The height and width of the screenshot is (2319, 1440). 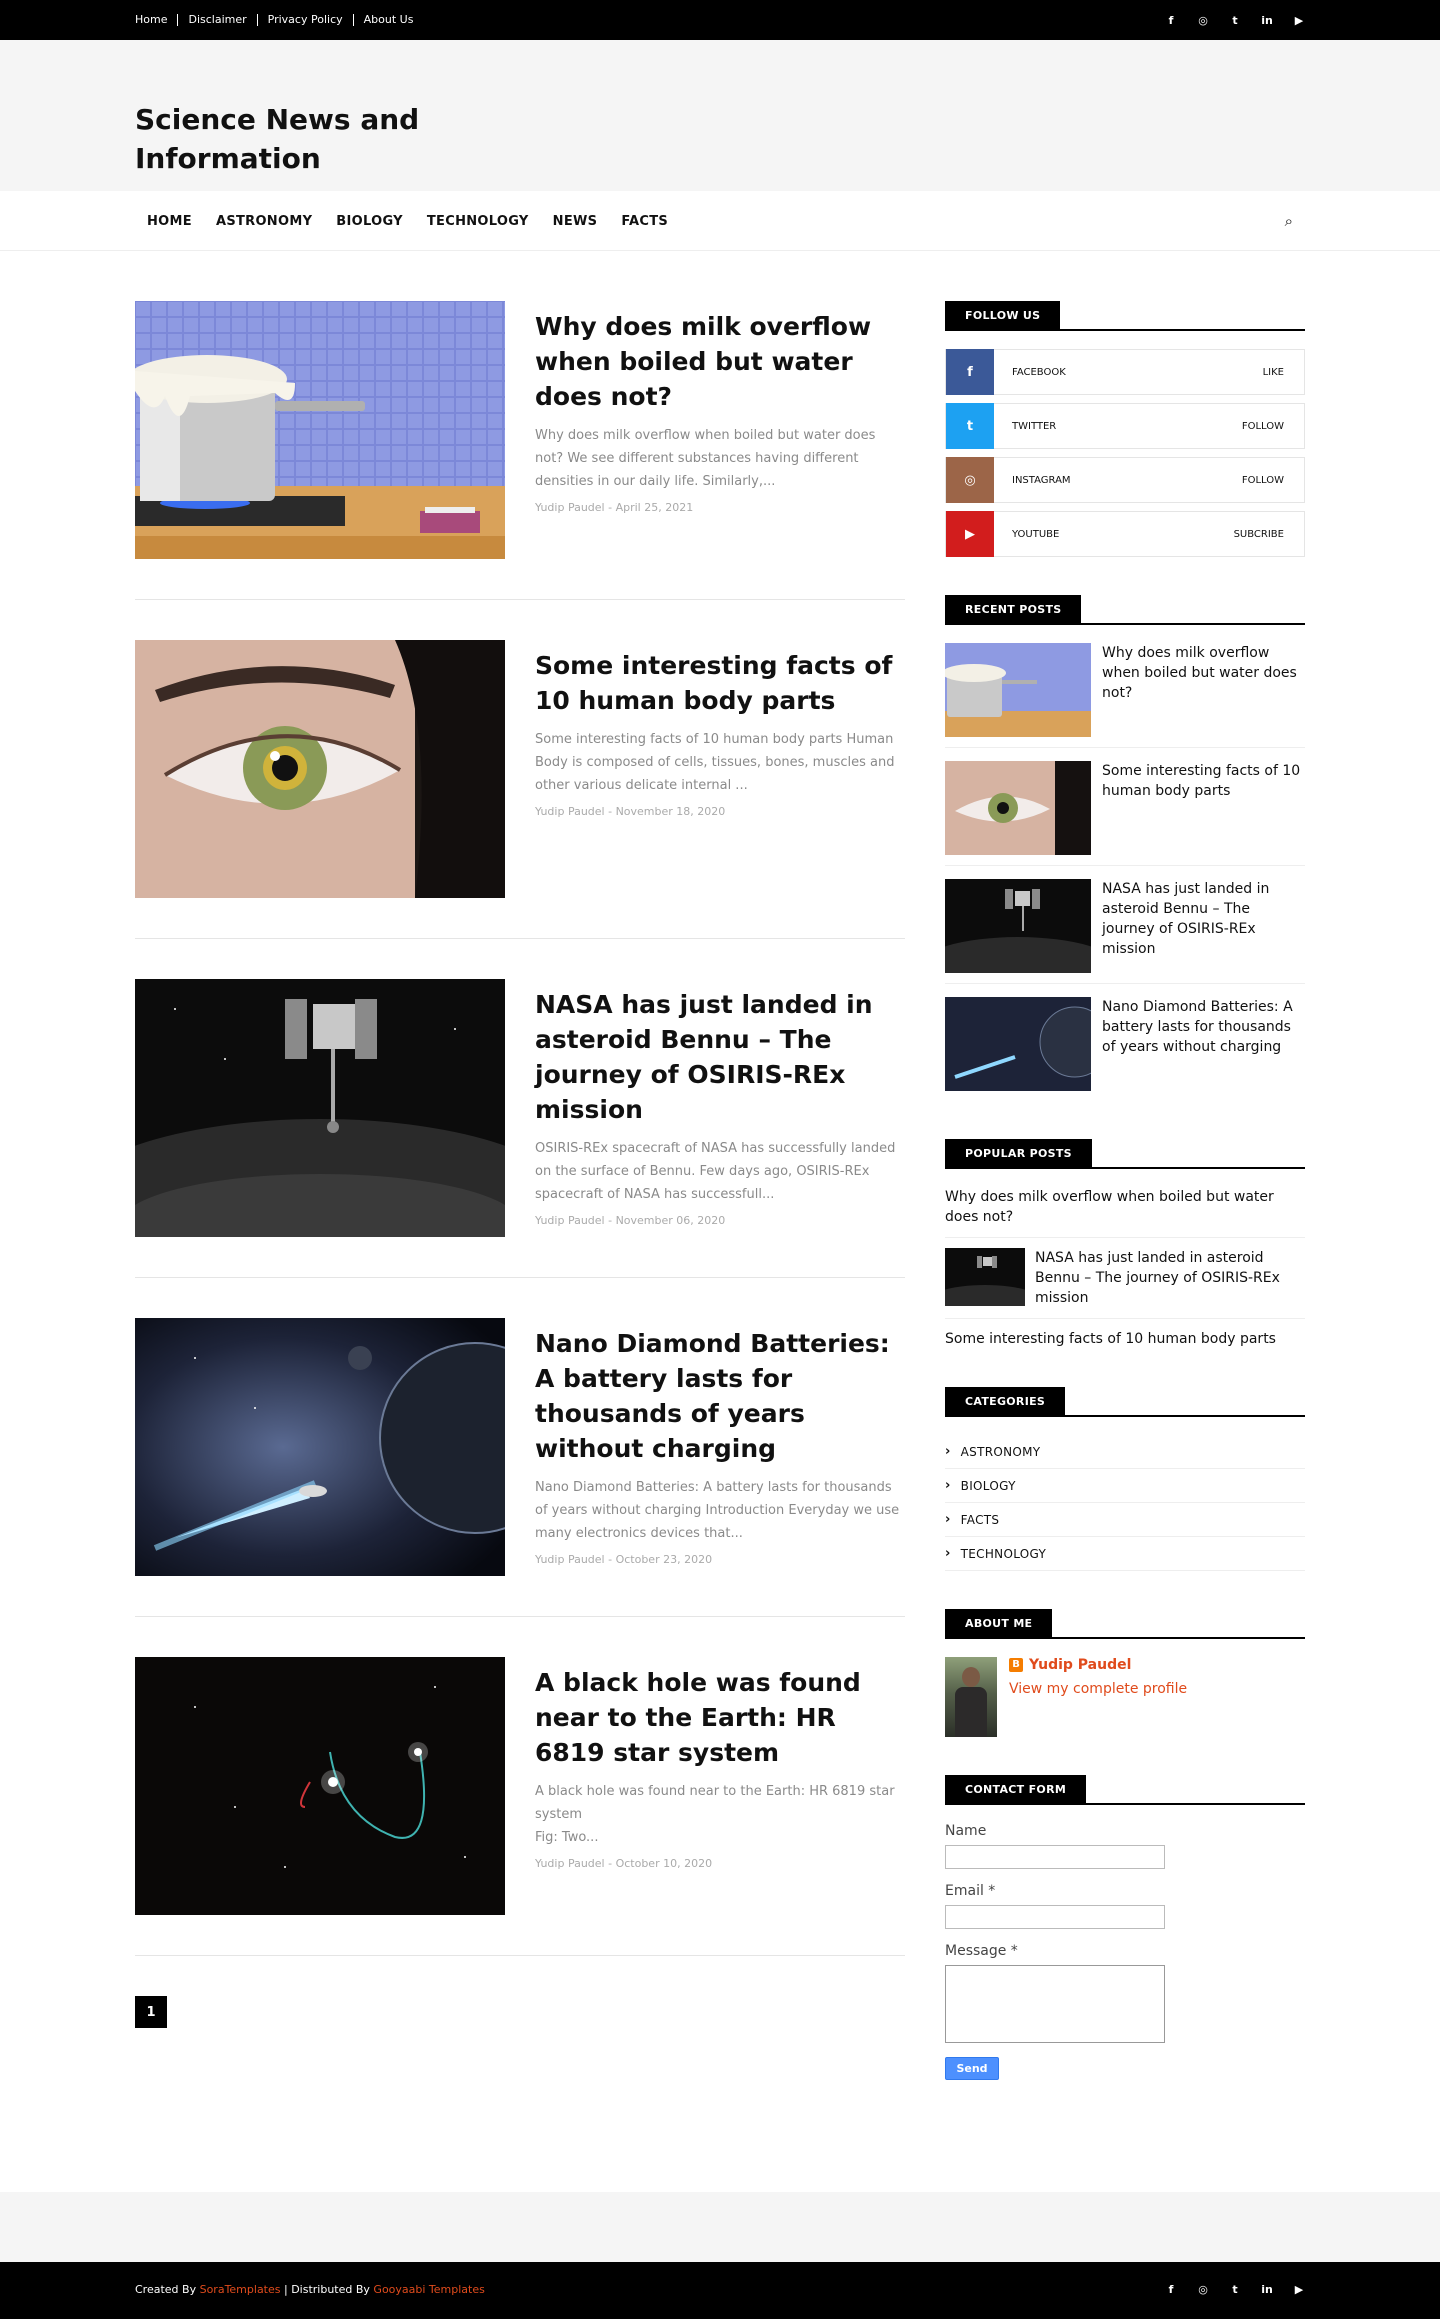 I want to click on category-label: FACTS, so click(x=980, y=1519).